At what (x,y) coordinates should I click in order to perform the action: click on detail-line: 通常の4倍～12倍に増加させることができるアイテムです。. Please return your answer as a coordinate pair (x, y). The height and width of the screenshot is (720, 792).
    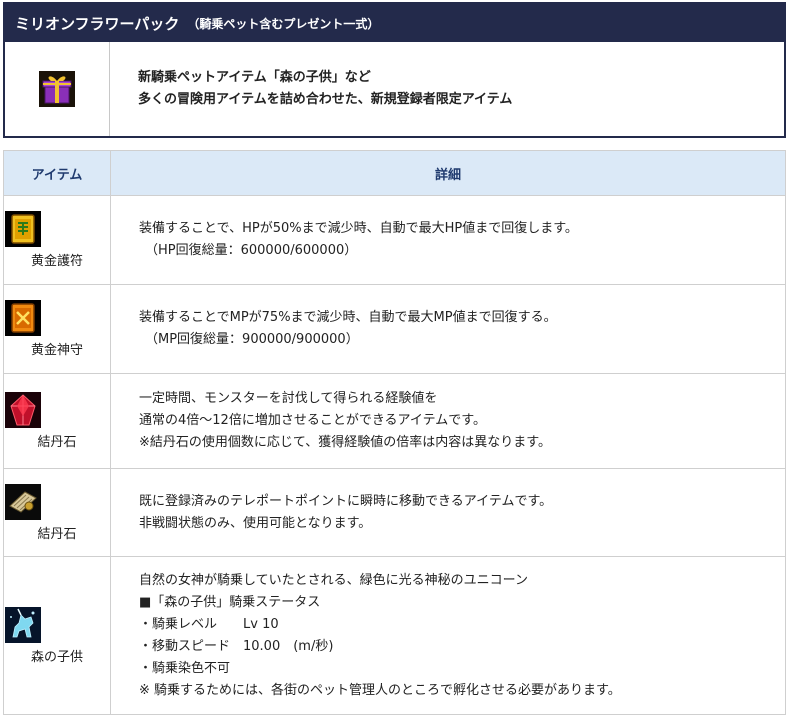
    Looking at the image, I should click on (312, 420).